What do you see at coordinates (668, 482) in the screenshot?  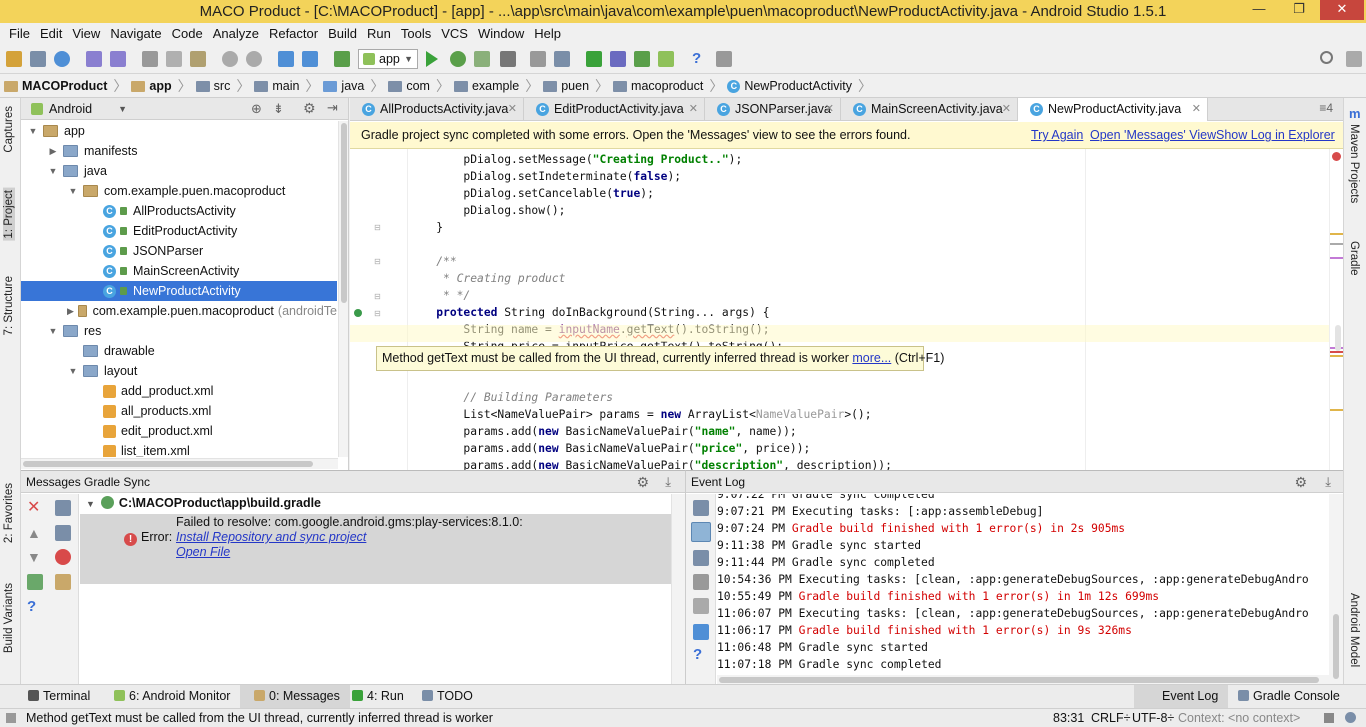 I see `hide-panel-icon: ⤓` at bounding box center [668, 482].